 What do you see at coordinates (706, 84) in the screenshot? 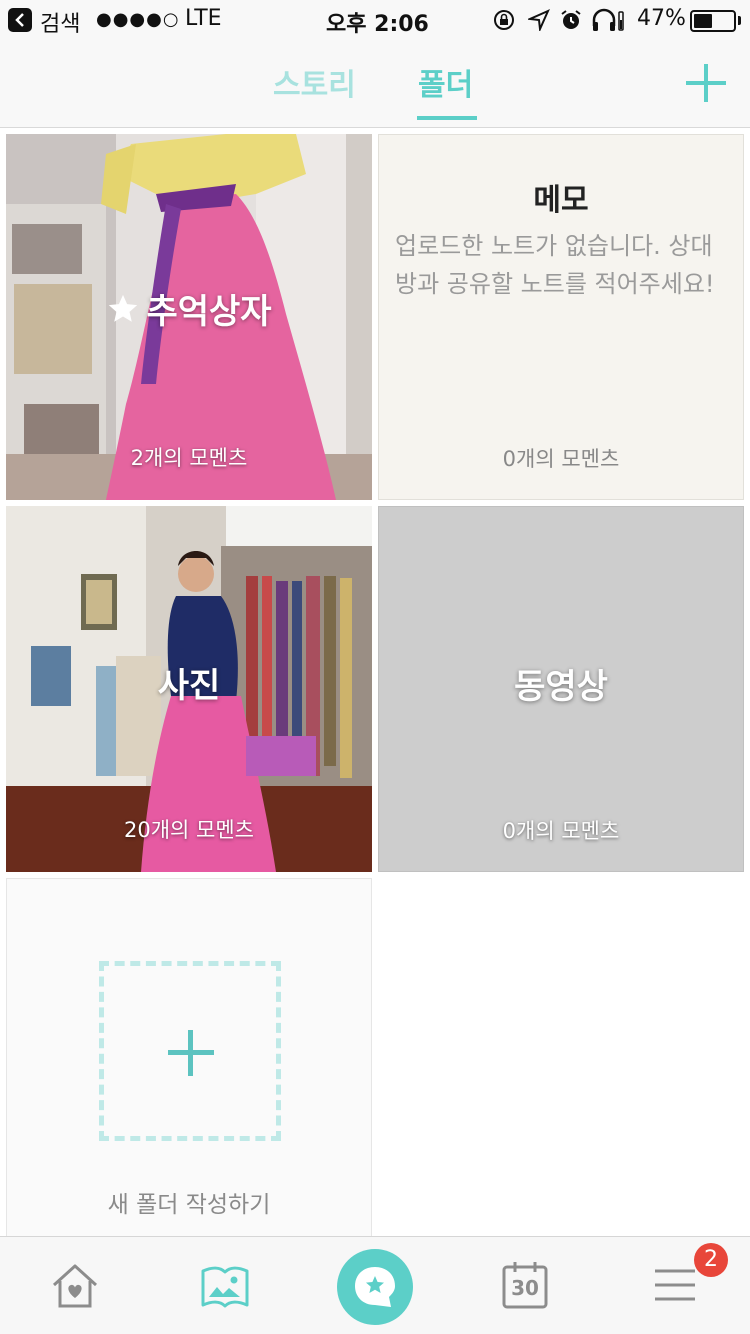
I see `add-folder-button` at bounding box center [706, 84].